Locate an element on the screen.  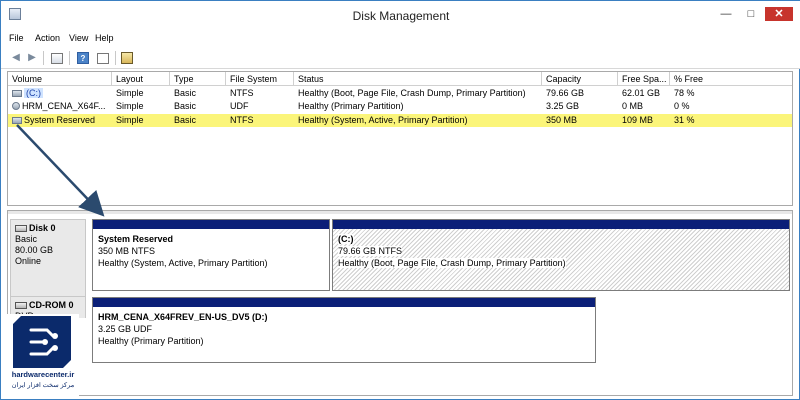
cd-rom-icon is located at coordinates (21, 305).